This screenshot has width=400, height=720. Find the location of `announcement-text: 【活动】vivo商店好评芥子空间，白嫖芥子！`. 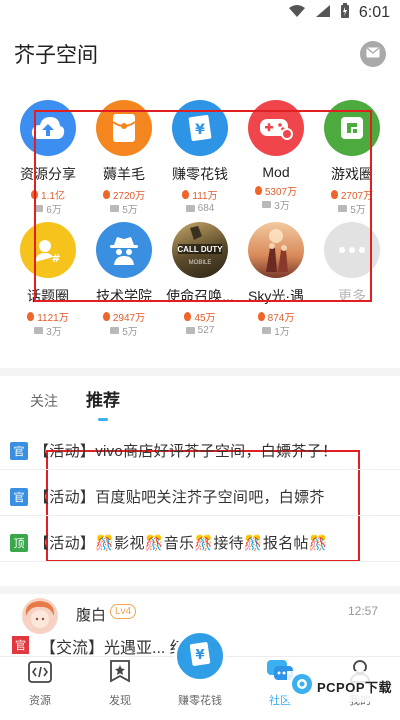

announcement-text: 【活动】vivo商店好评芥子空间，白嫖芥子！ is located at coordinates (186, 451).